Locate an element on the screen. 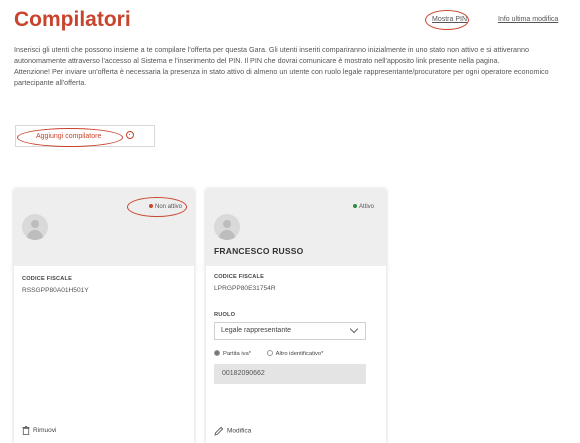 The height and width of the screenshot is (443, 580). remove-button: Rimuovi is located at coordinates (39, 431).